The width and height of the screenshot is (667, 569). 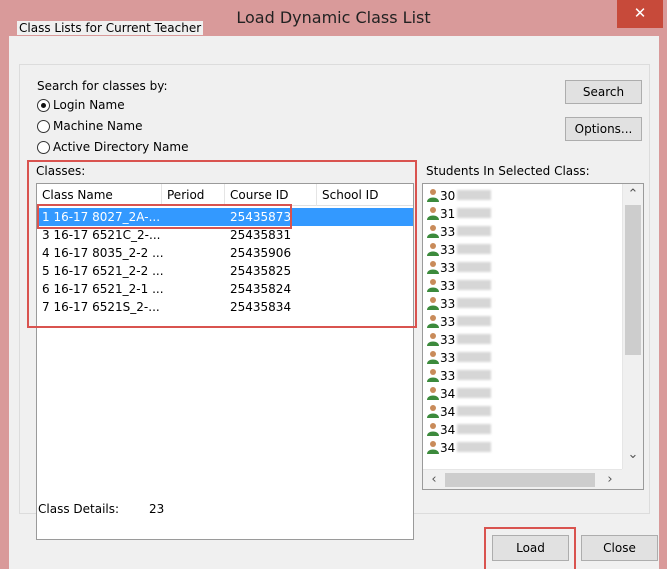 I want to click on search-by-label: Search for classes by:, so click(x=102, y=86).